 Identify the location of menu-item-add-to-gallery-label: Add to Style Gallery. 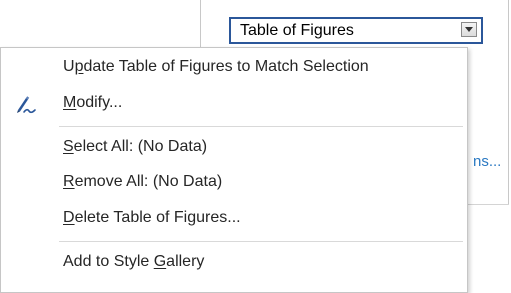
(134, 261).